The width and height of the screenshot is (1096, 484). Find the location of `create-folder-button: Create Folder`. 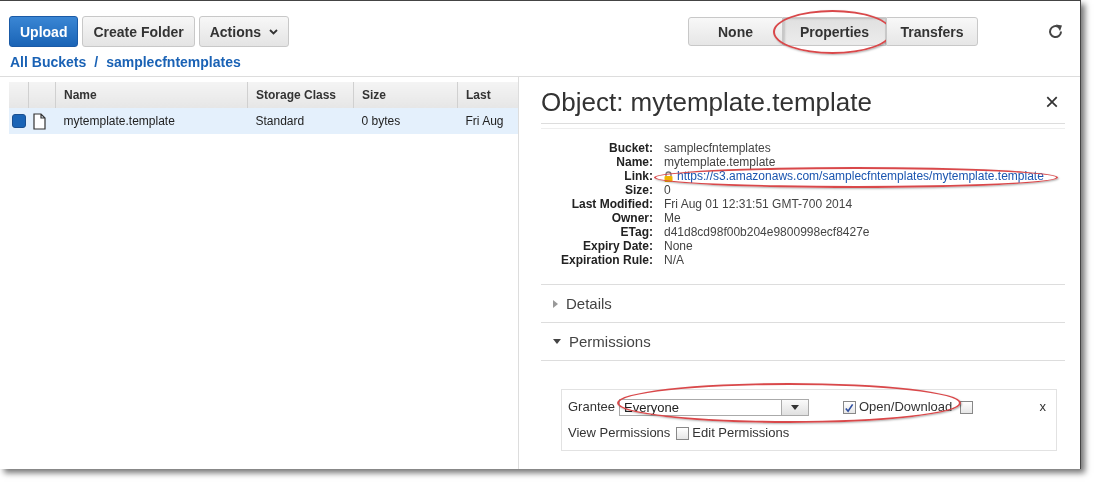

create-folder-button: Create Folder is located at coordinates (138, 31).